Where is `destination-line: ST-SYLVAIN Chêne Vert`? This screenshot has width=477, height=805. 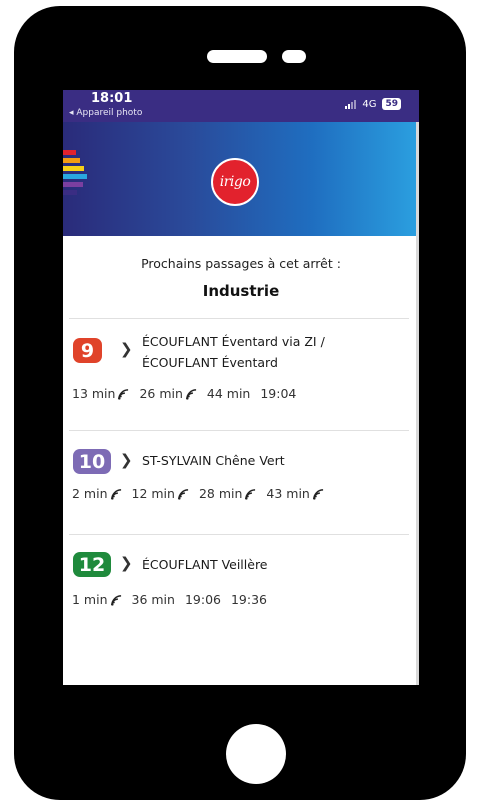 destination-line: ST-SYLVAIN Chêne Vert is located at coordinates (213, 460).